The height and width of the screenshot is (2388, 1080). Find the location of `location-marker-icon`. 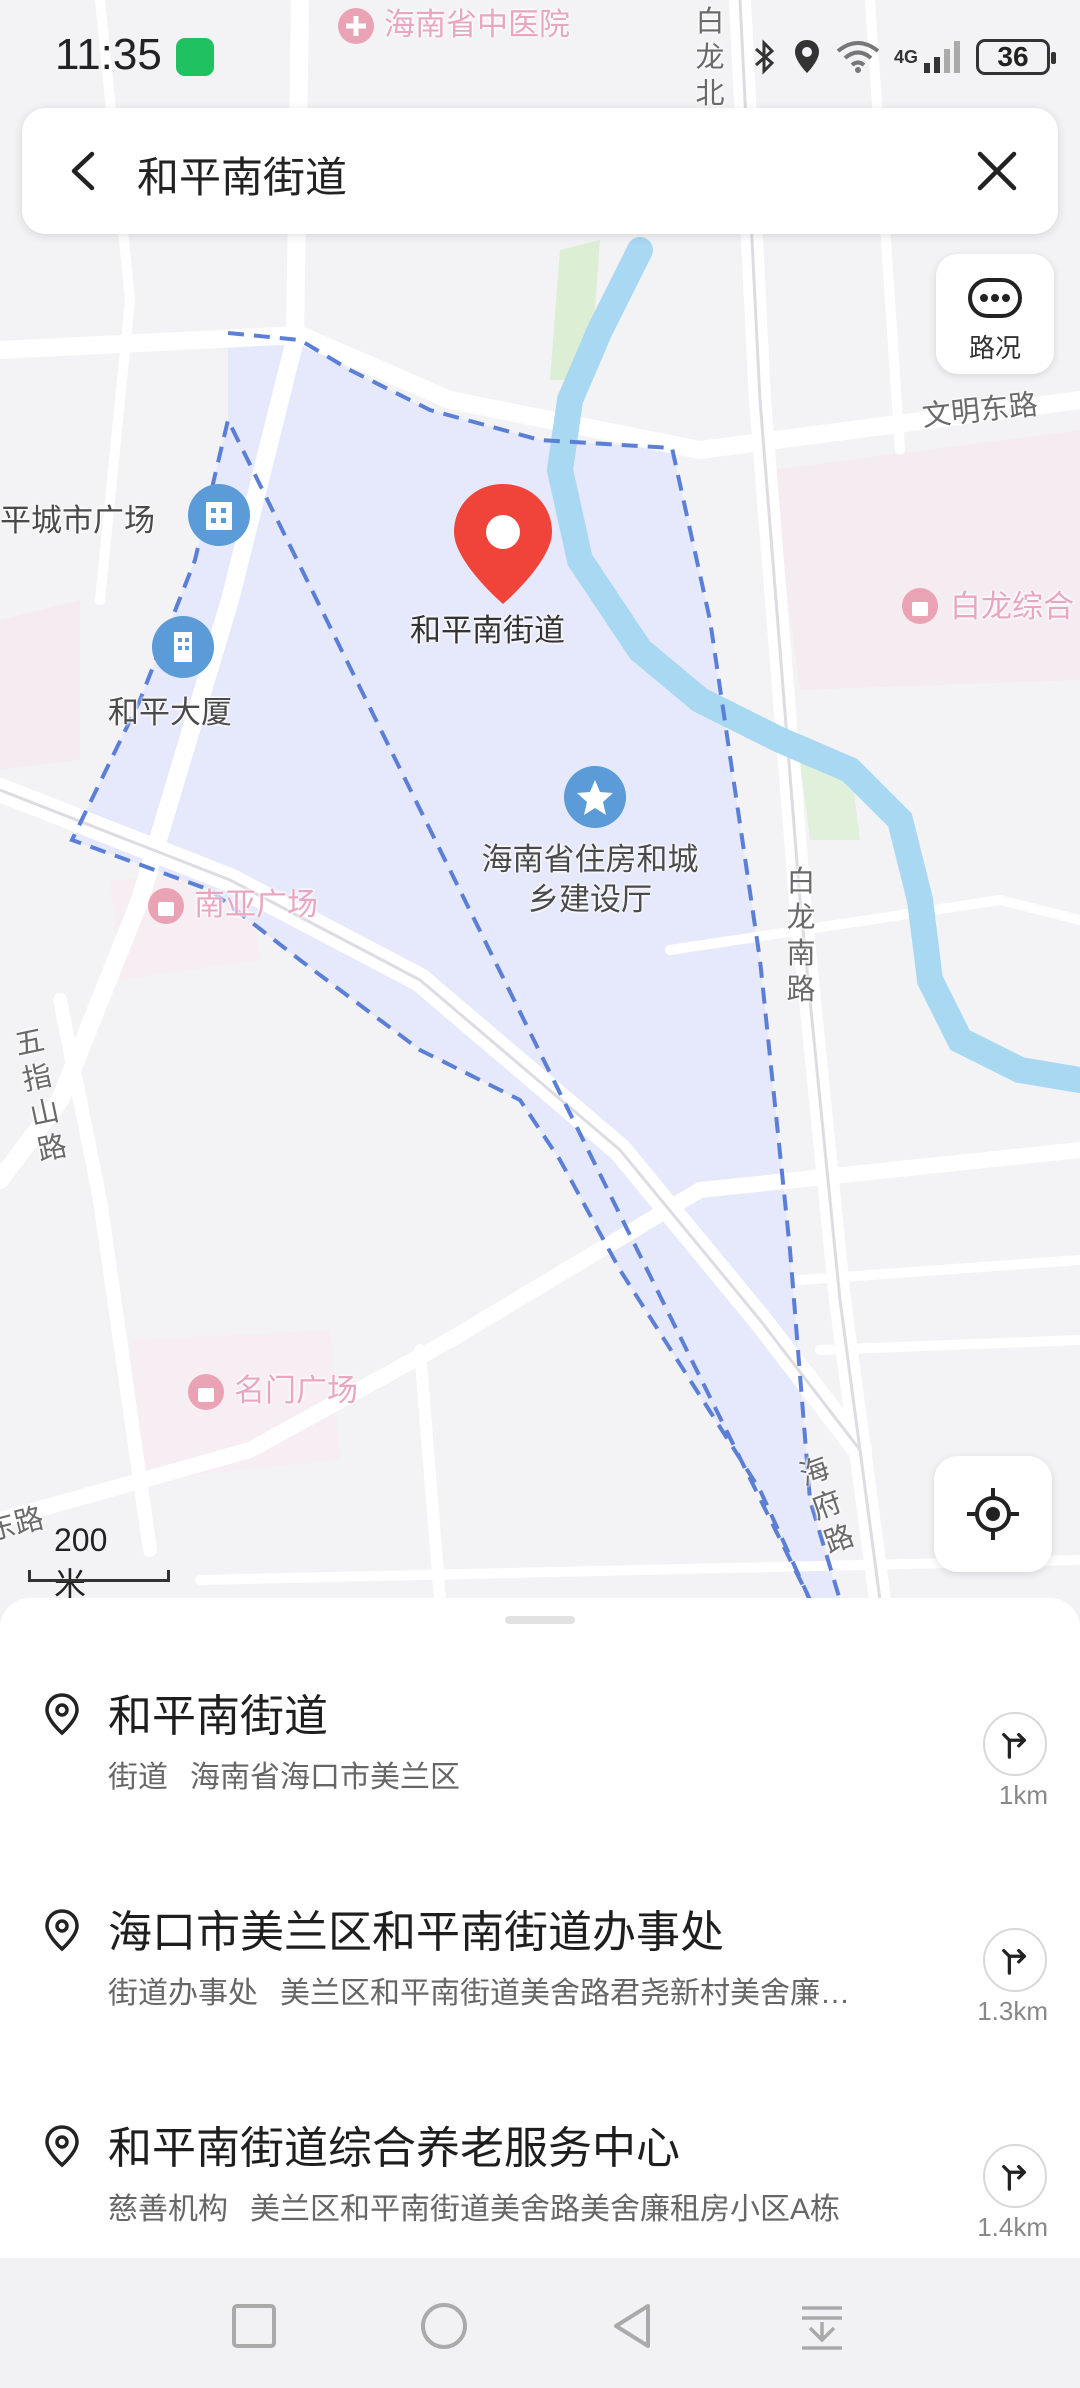

location-marker-icon is located at coordinates (503, 545).